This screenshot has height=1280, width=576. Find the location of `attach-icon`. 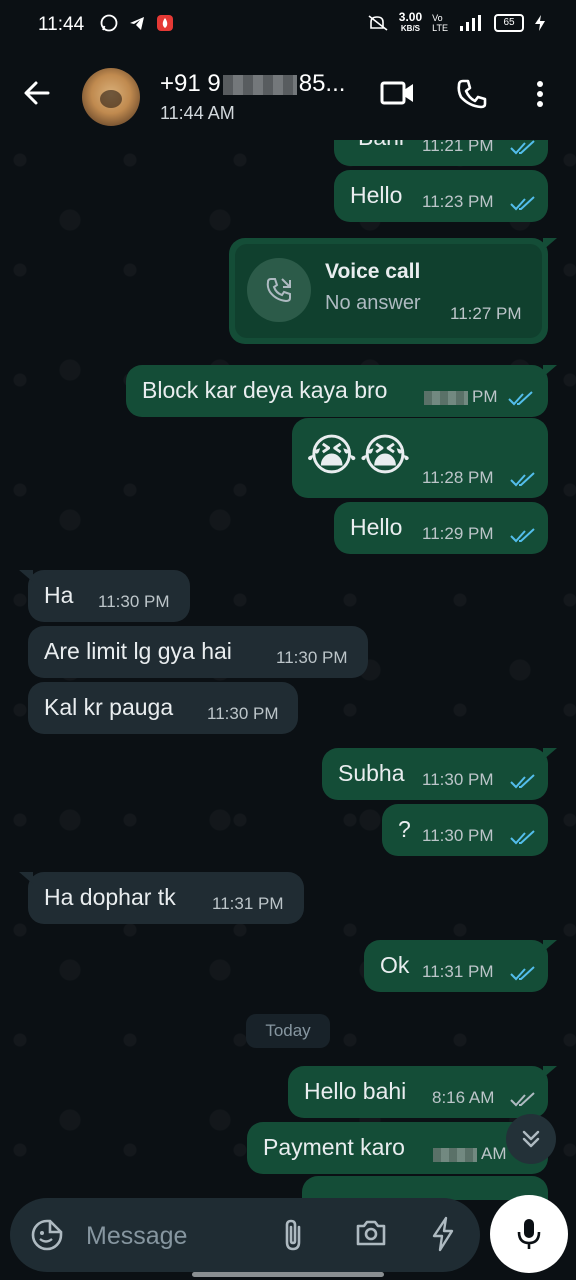

attach-icon is located at coordinates (293, 1235).